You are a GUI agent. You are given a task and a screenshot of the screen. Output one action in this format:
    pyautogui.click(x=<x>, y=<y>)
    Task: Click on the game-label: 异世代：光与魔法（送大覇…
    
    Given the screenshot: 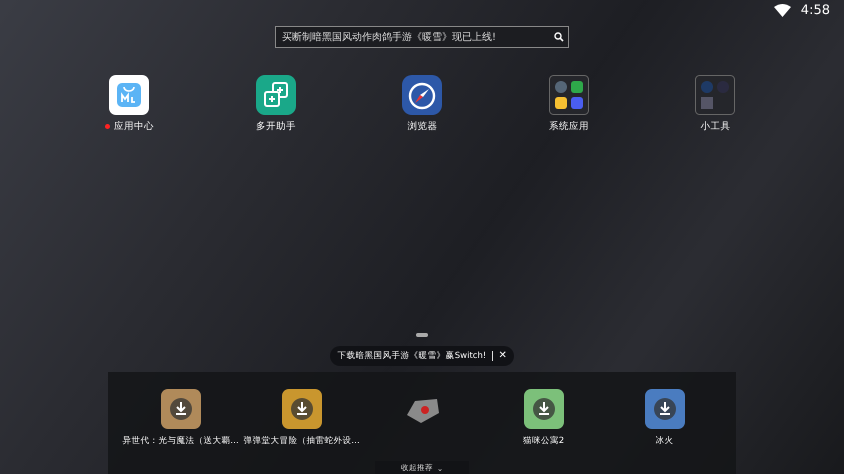 What is the action you would take?
    pyautogui.click(x=180, y=441)
    